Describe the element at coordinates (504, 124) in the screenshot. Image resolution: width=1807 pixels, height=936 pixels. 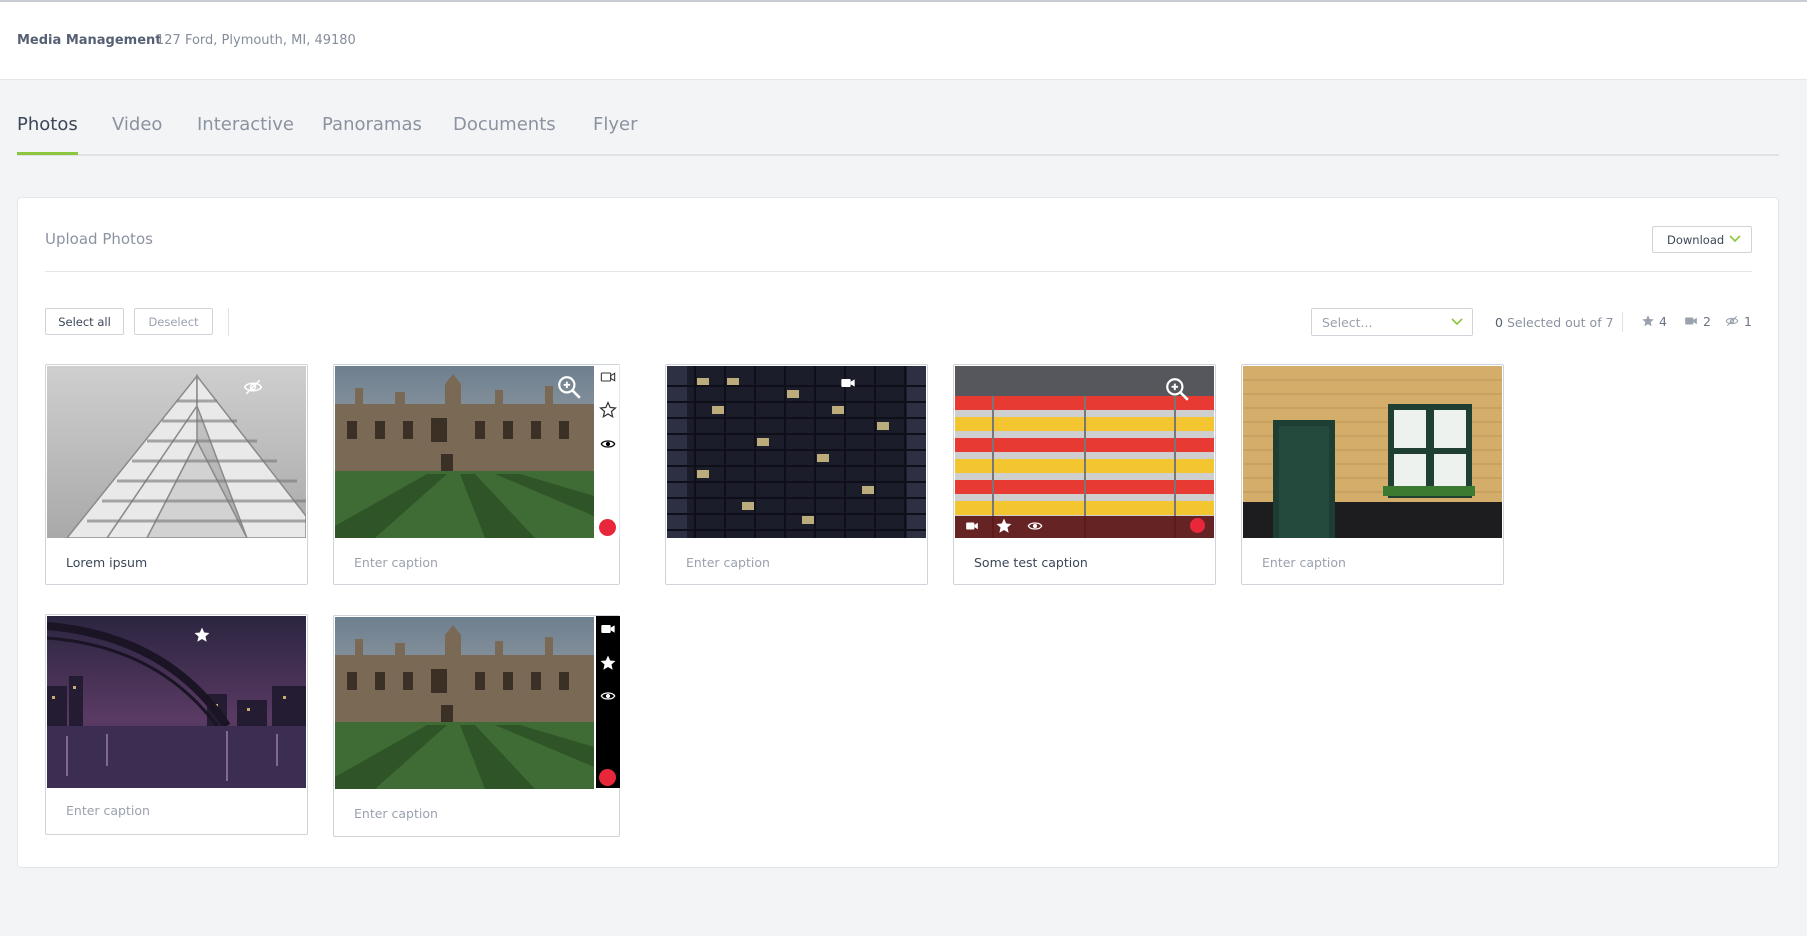
I see `tab-documents: Documents` at that location.